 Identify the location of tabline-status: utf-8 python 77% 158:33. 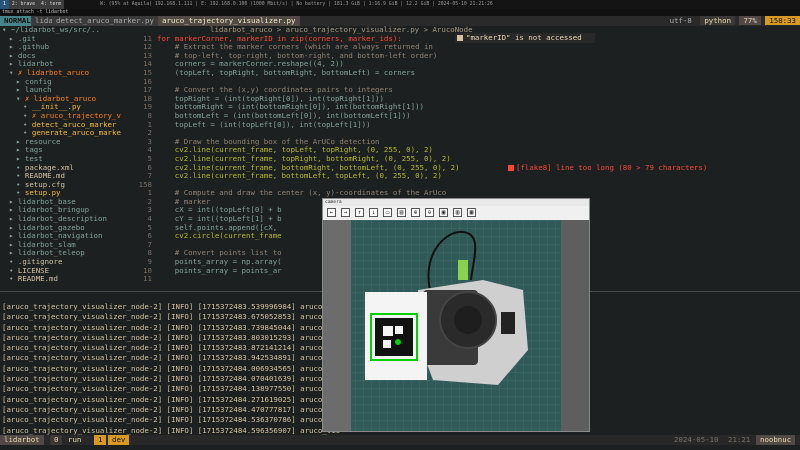
(733, 21).